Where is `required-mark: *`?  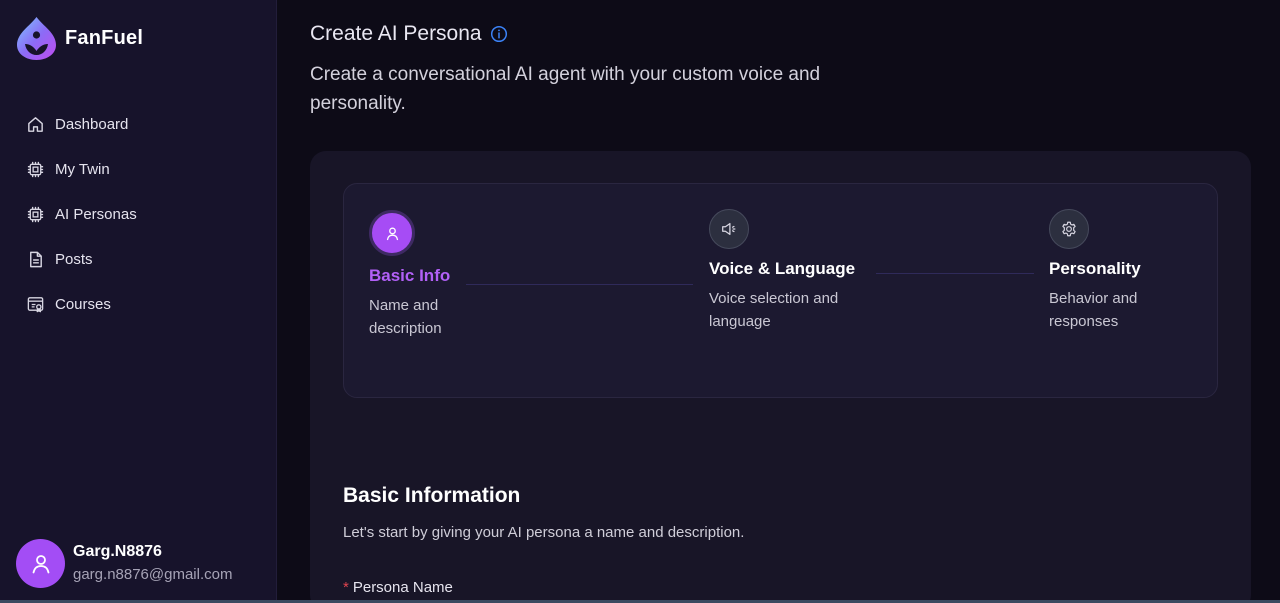
required-mark: * is located at coordinates (346, 587).